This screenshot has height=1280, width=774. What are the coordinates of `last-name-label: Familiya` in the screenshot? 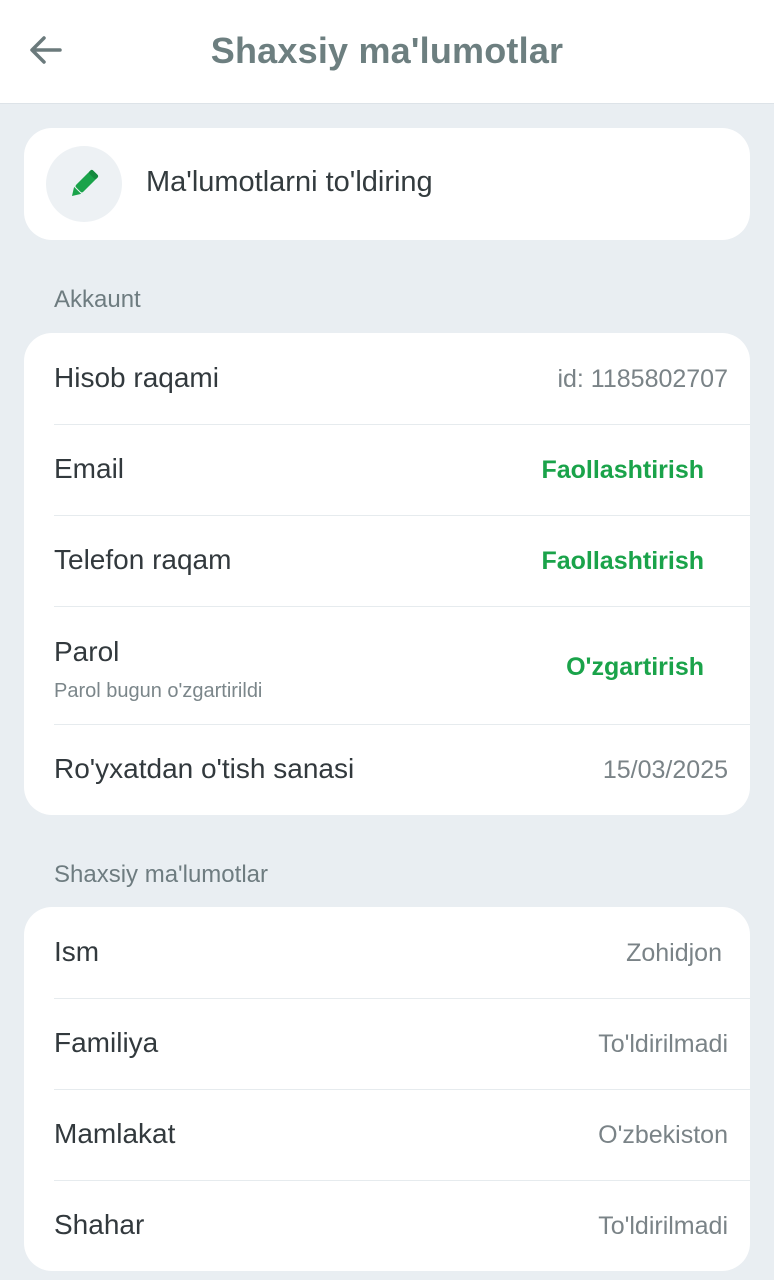 It's located at (106, 1042).